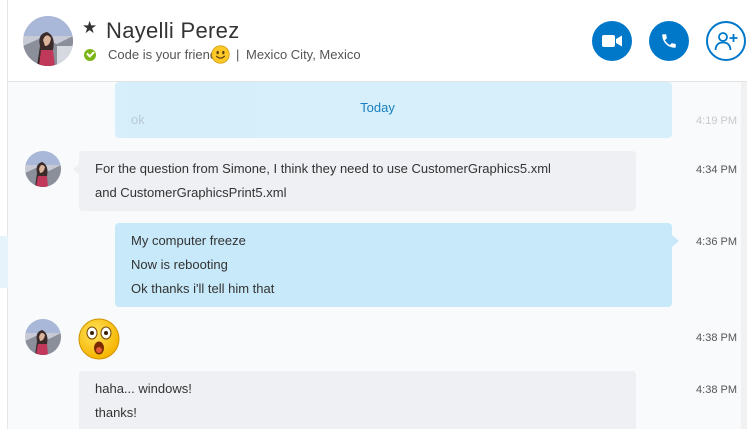 The height and width of the screenshot is (429, 747). I want to click on message-timestamp: 4:34 PM, so click(716, 170).